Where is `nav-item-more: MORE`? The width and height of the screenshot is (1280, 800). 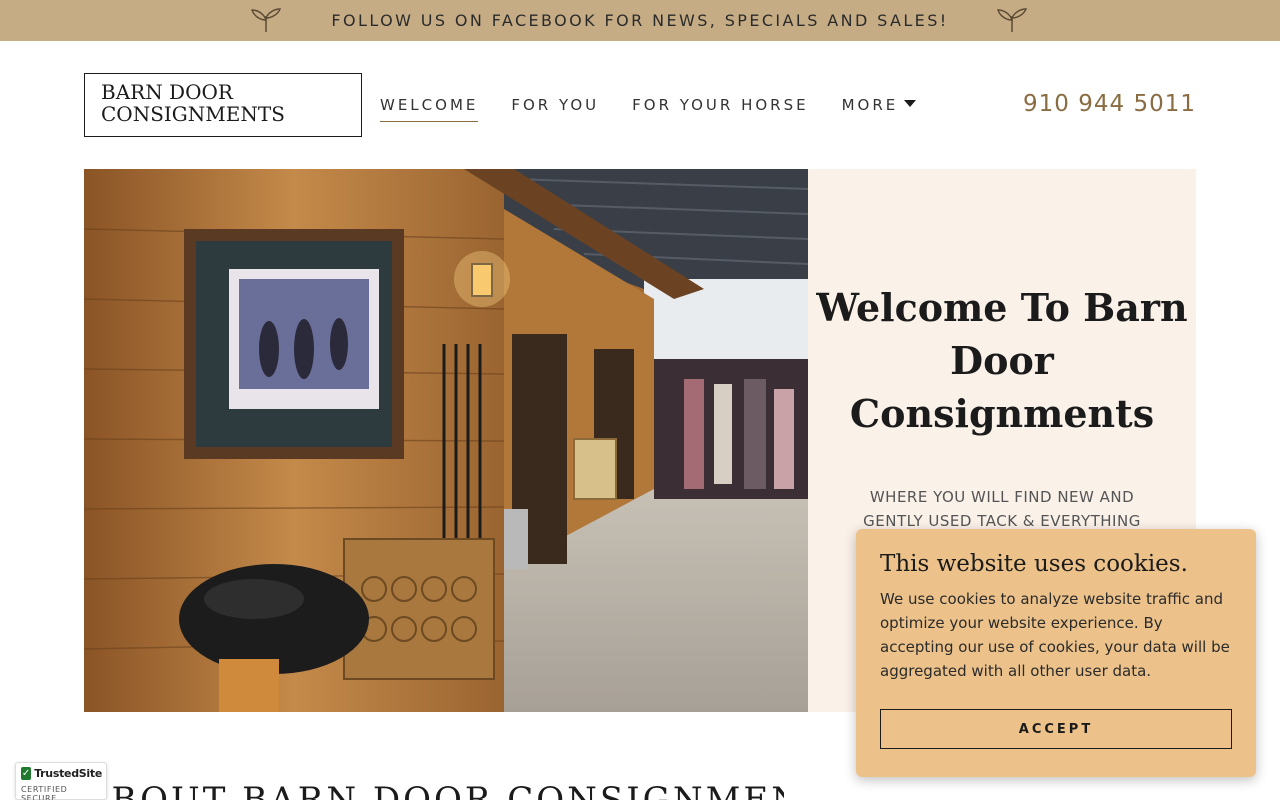
nav-item-more: MORE is located at coordinates (879, 109).